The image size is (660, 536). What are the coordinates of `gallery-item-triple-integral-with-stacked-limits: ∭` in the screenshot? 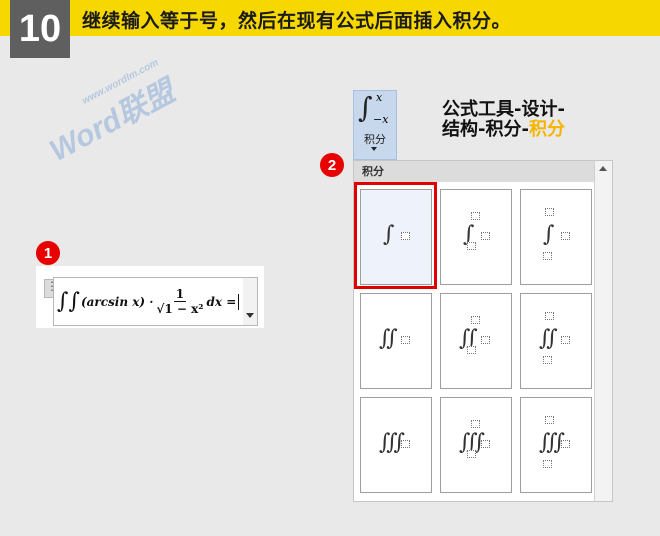 It's located at (476, 445).